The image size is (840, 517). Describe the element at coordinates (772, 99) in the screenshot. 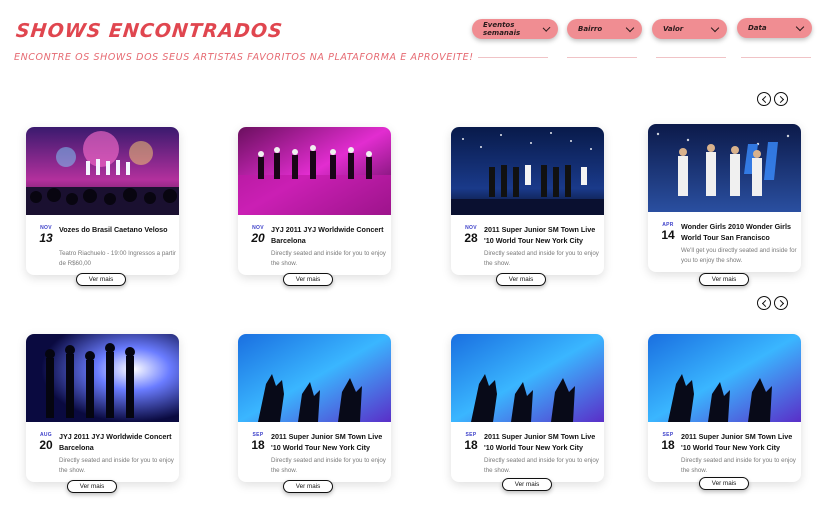

I see `carousel-nav-top` at that location.